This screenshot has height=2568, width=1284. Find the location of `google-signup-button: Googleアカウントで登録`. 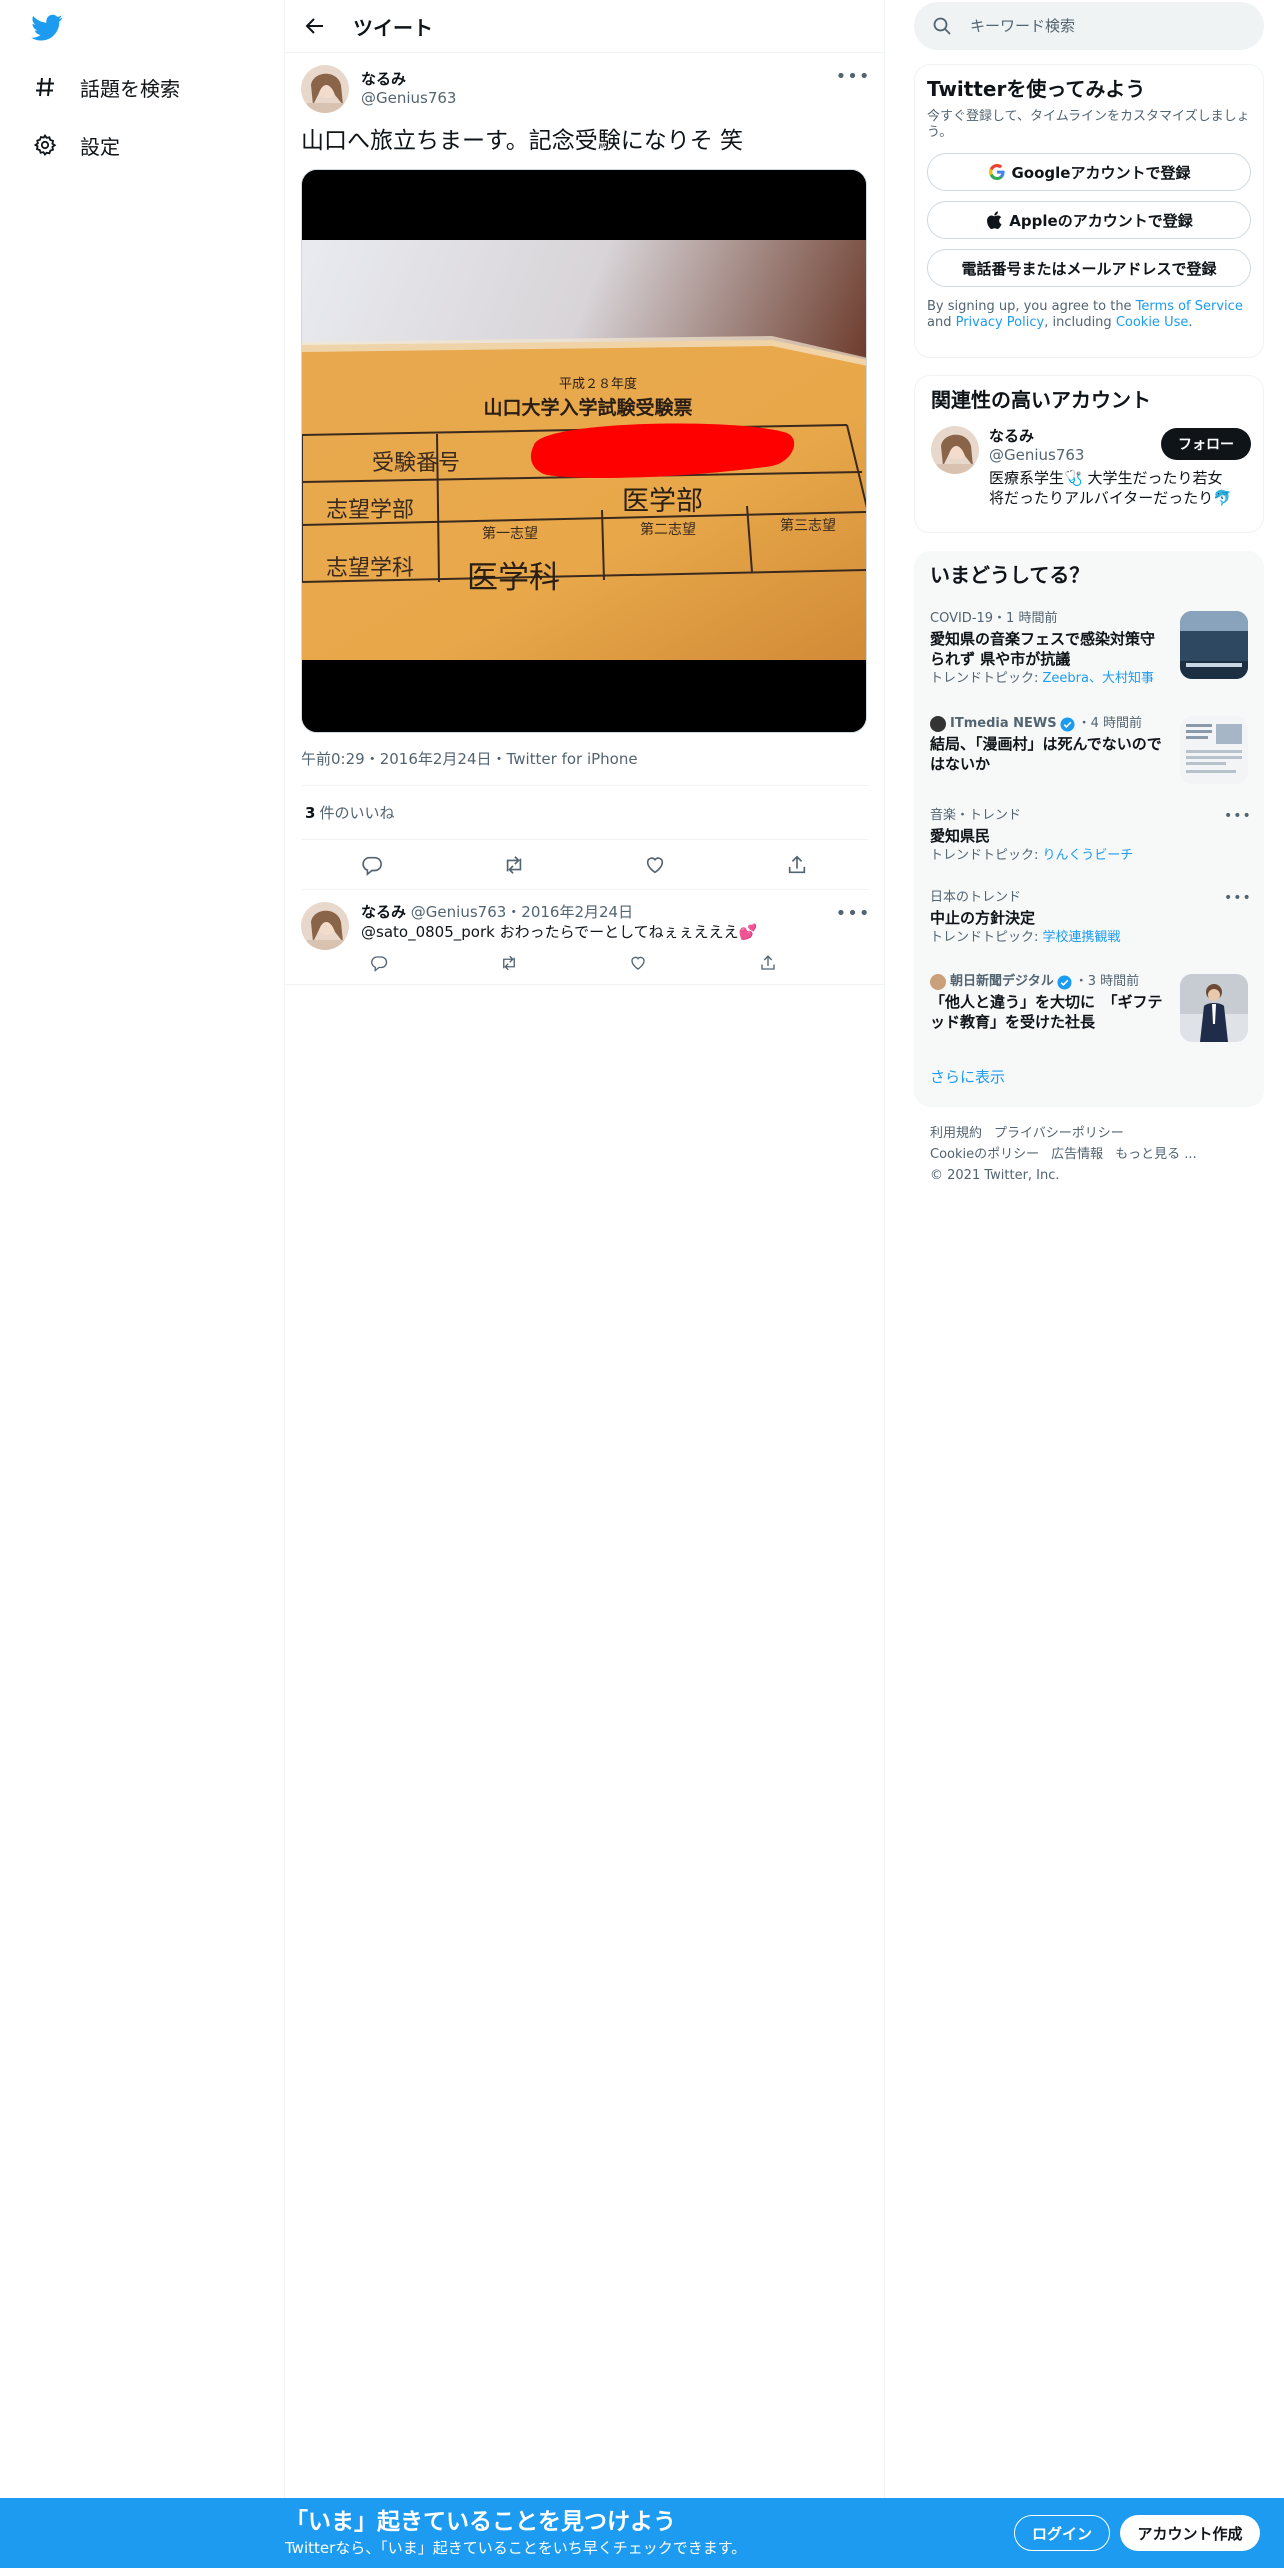

google-signup-button: Googleアカウントで登録 is located at coordinates (1089, 172).